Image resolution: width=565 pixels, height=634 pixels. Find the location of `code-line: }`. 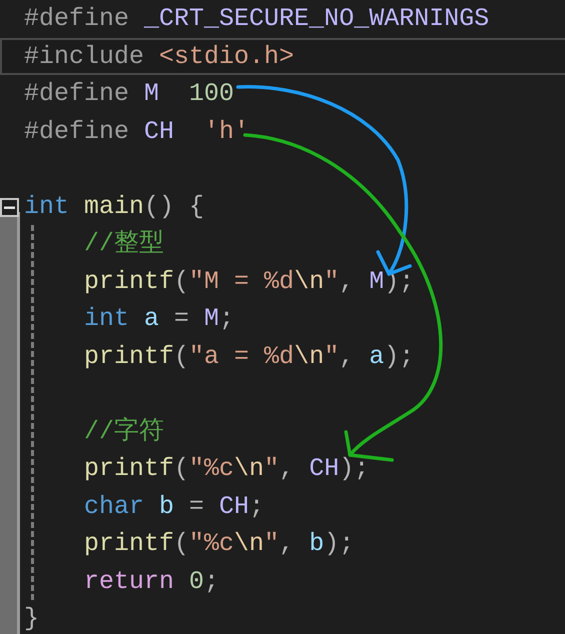

code-line: } is located at coordinates (32, 618).